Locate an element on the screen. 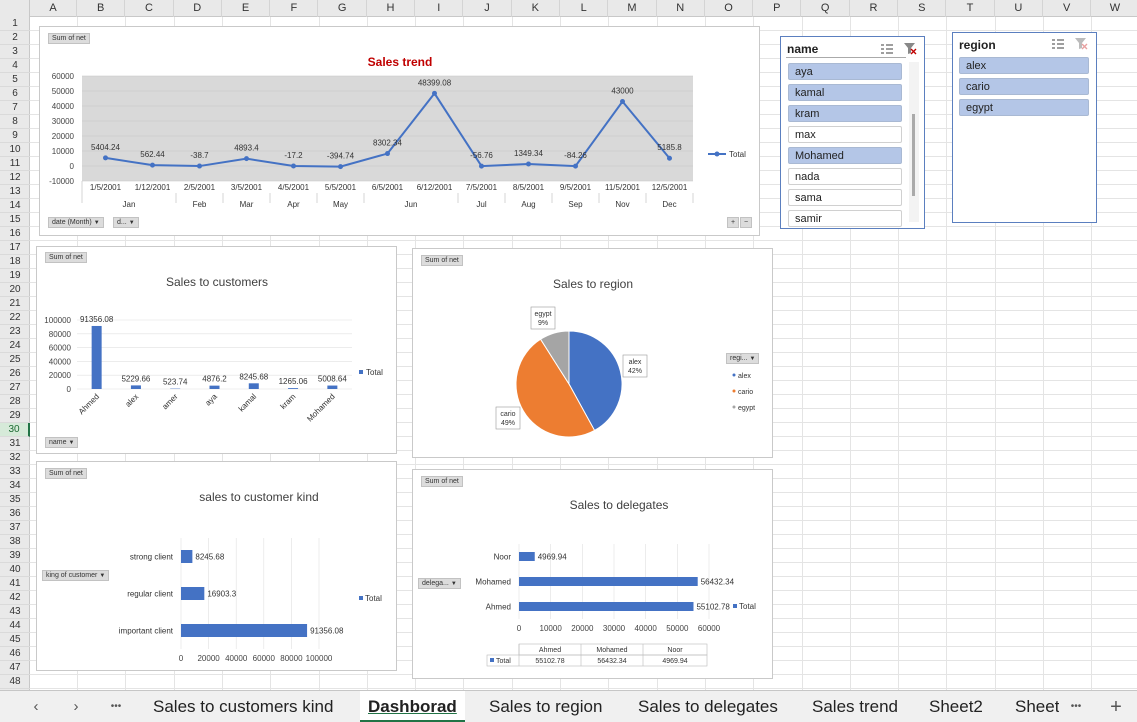 The width and height of the screenshot is (1137, 722). trend-date-filter: date (Month) ▼ is located at coordinates (76, 222).